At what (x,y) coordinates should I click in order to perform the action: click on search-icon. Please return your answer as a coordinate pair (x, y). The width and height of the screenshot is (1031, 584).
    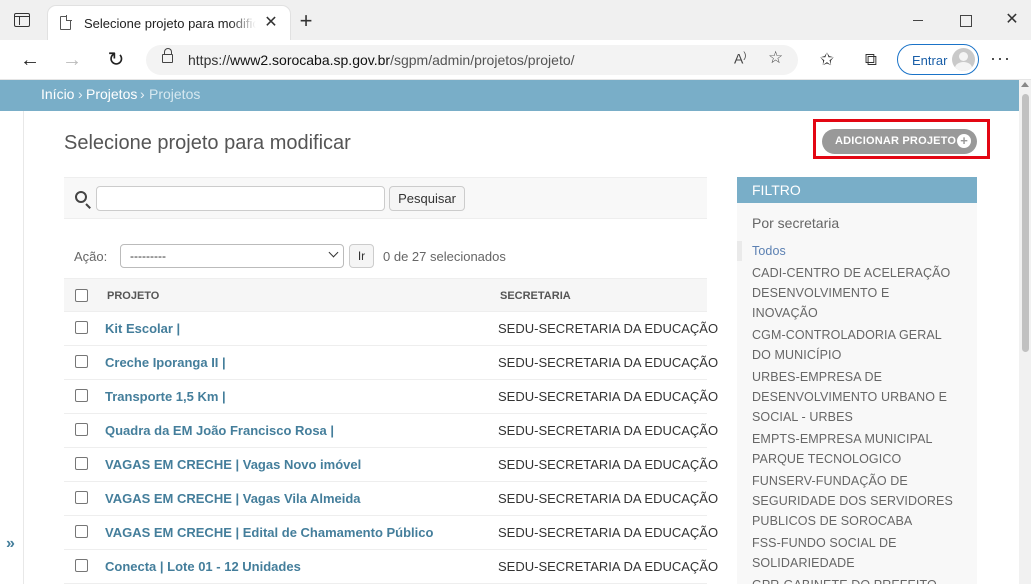
    Looking at the image, I should click on (81, 197).